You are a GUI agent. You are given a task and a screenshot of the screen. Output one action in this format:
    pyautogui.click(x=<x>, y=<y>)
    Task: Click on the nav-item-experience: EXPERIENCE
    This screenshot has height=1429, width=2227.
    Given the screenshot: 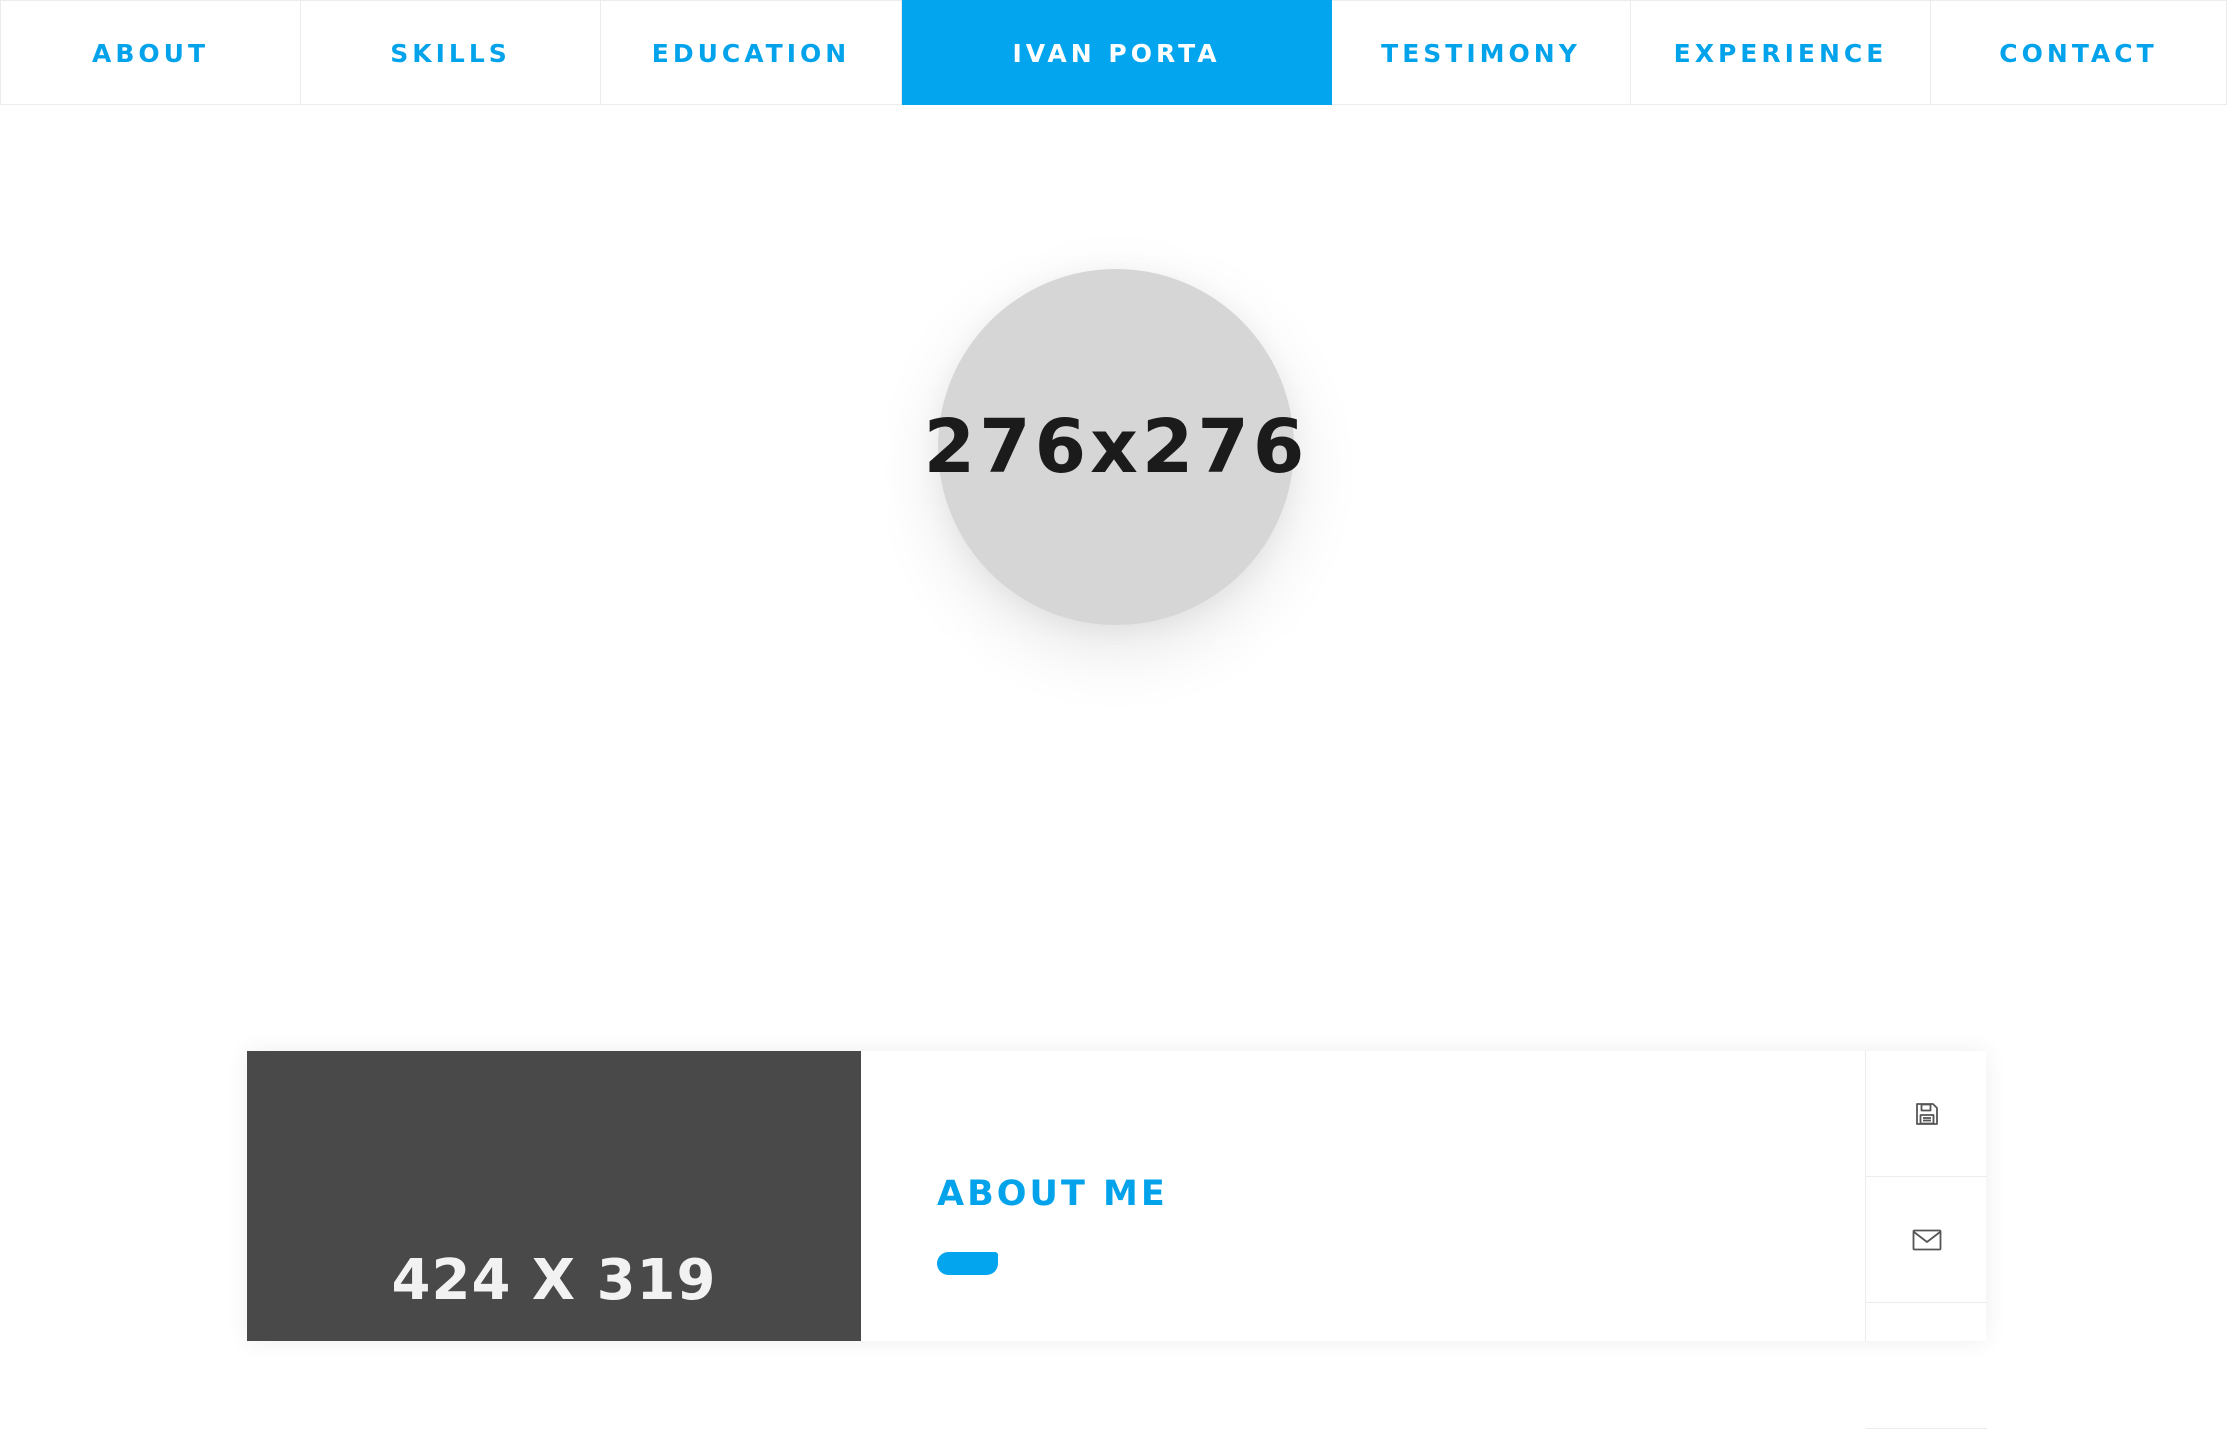 What is the action you would take?
    pyautogui.click(x=1781, y=52)
    